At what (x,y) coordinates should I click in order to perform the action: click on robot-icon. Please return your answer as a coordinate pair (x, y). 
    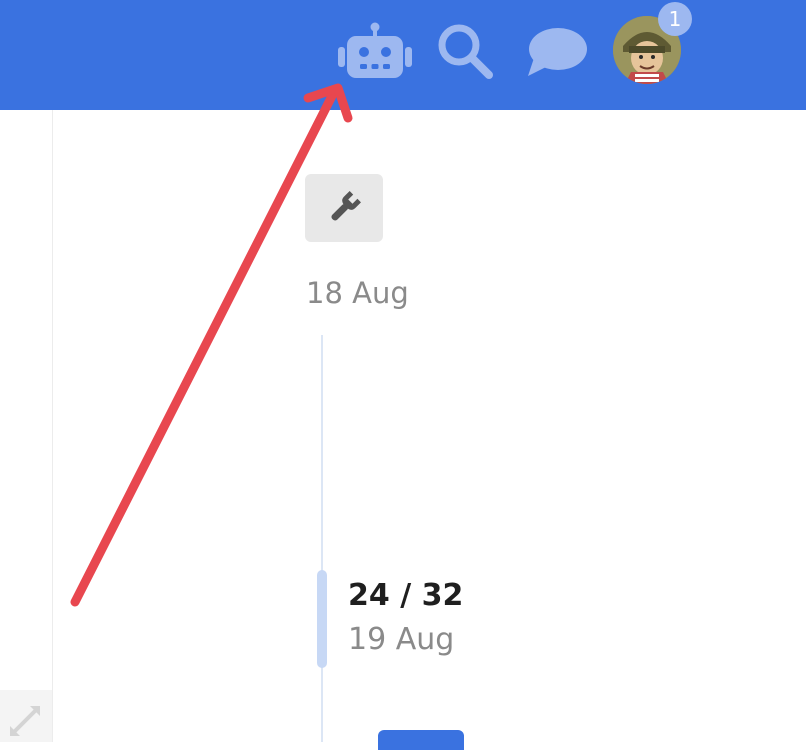
    Looking at the image, I should click on (375, 51).